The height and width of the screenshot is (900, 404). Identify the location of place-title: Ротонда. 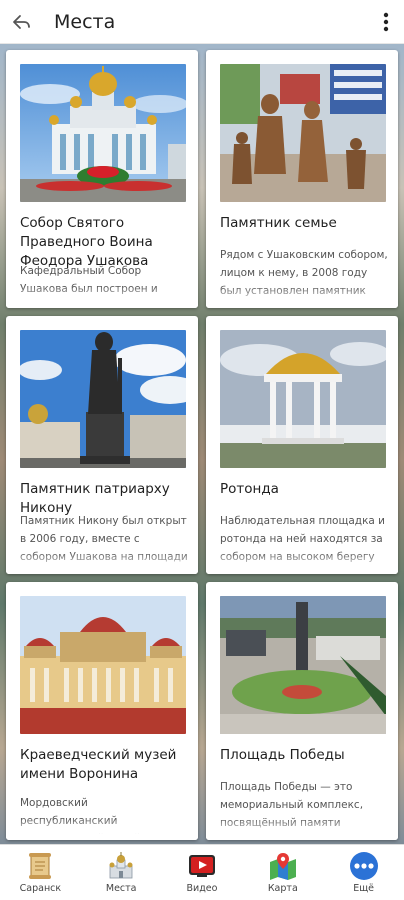
(249, 489).